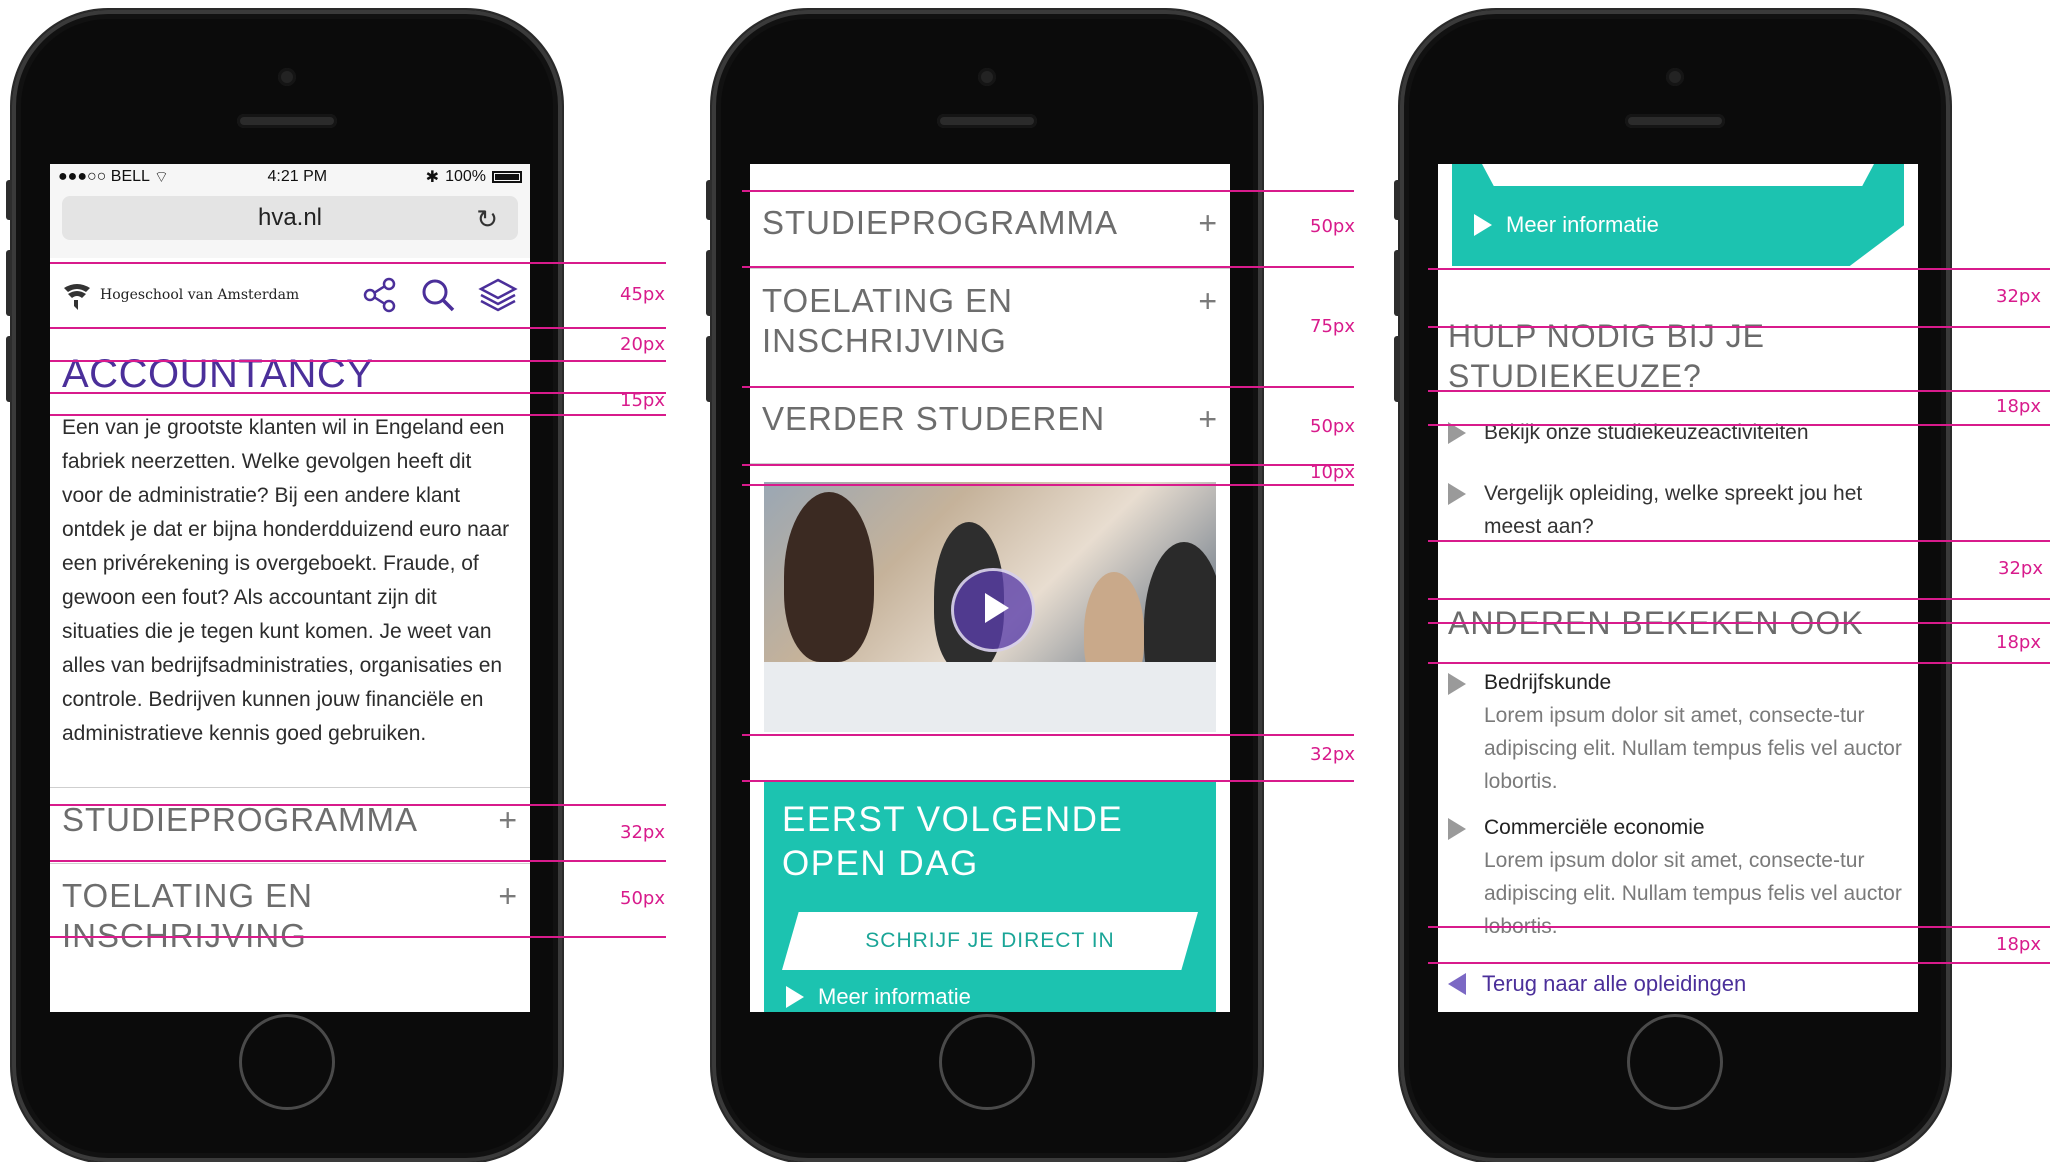  What do you see at coordinates (498, 295) in the screenshot?
I see `layers-menu-icon` at bounding box center [498, 295].